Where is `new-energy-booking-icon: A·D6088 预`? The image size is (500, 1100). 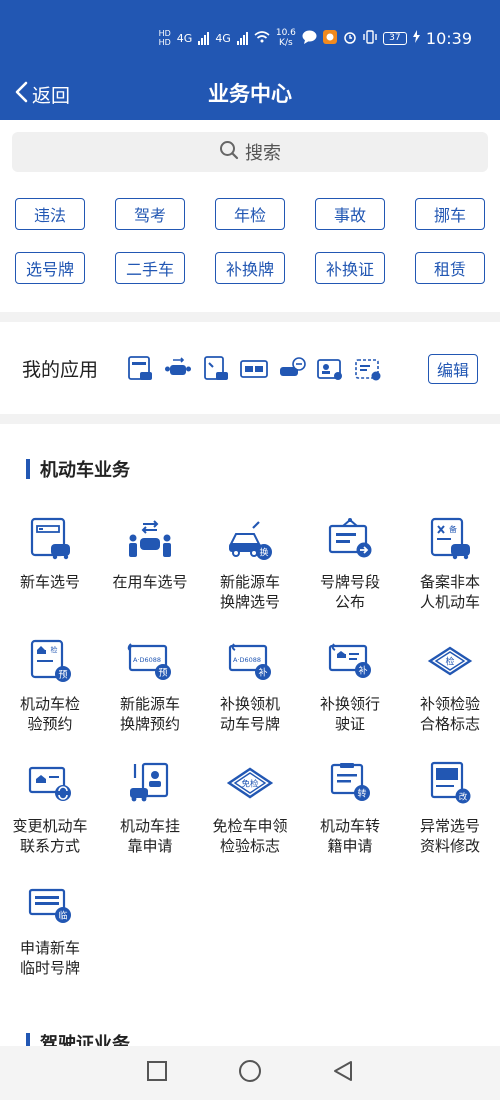
new-energy-booking-icon: A·D6088 预 is located at coordinates (149, 661).